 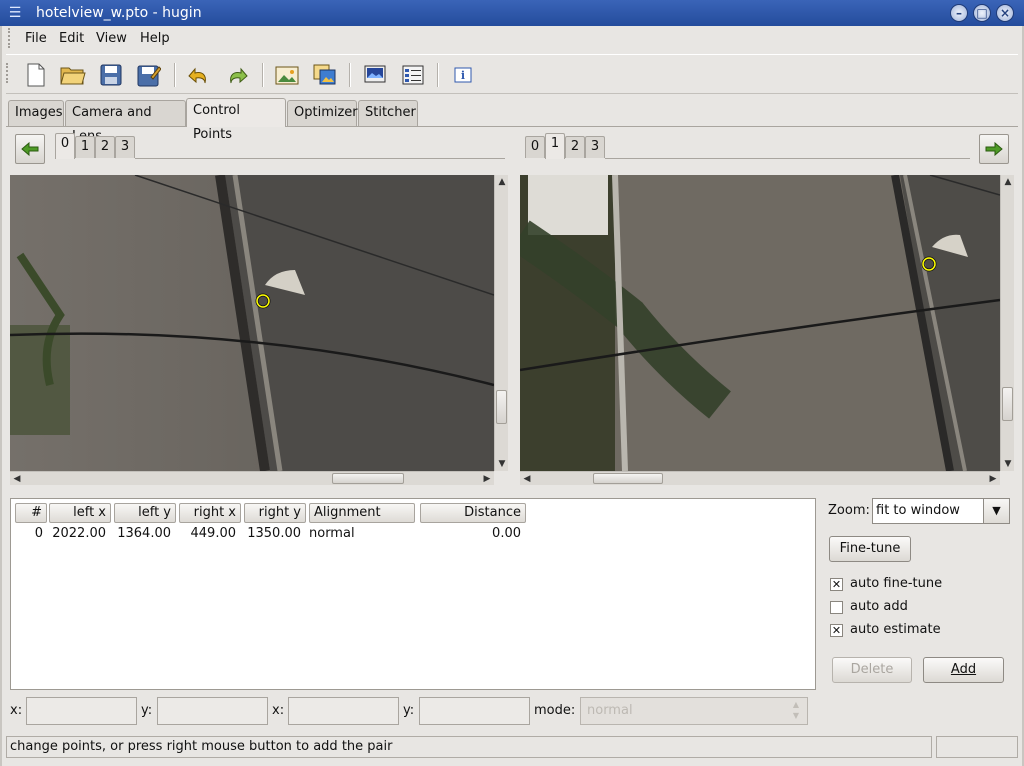 What do you see at coordinates (208, 534) in the screenshot?
I see `cell-right-x: 449.00` at bounding box center [208, 534].